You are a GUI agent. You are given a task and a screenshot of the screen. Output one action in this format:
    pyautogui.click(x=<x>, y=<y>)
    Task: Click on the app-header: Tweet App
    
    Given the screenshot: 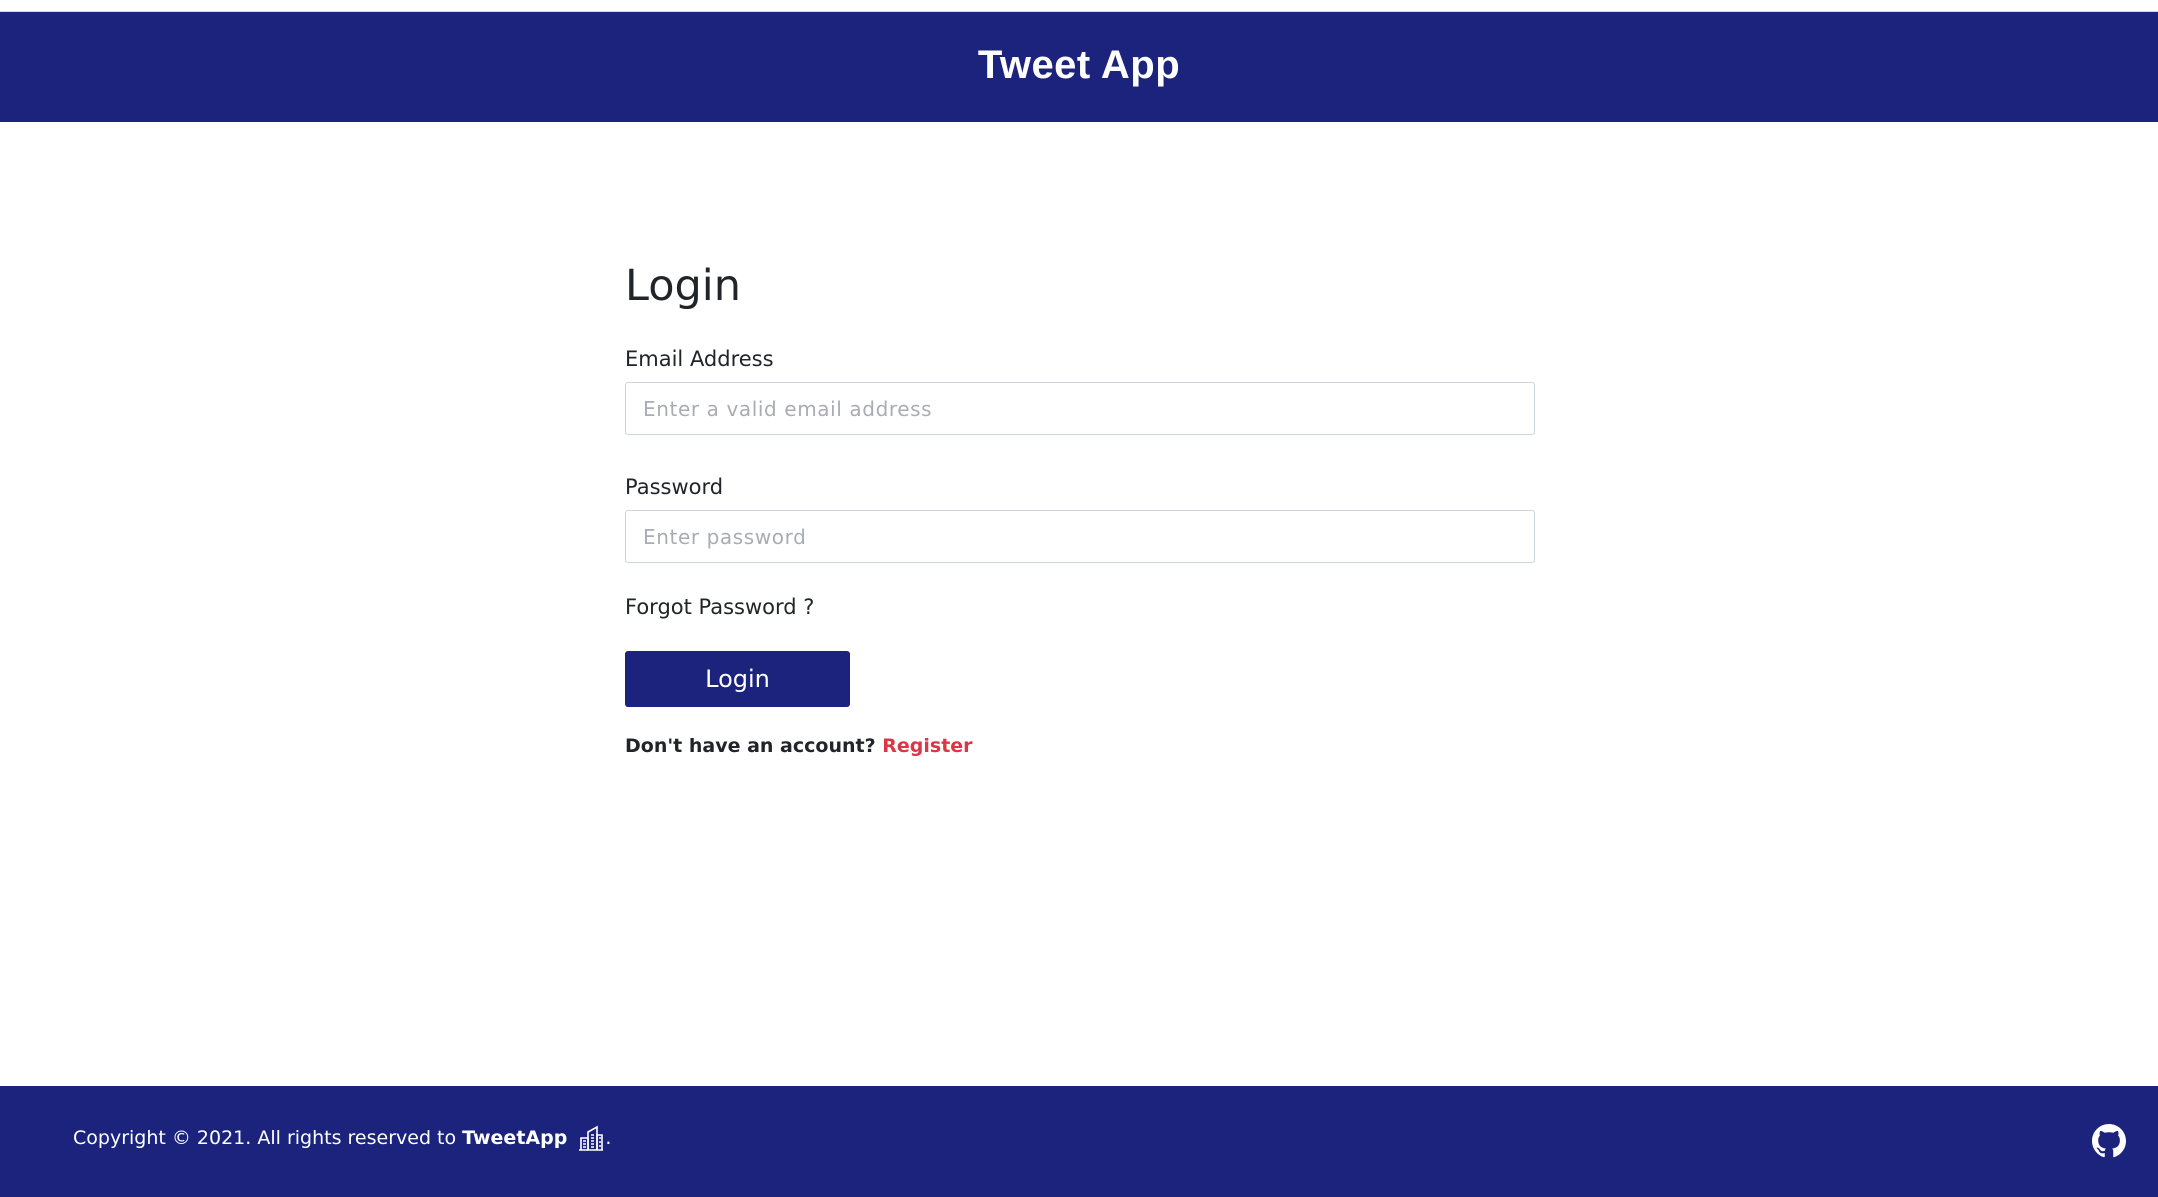 What is the action you would take?
    pyautogui.click(x=1079, y=67)
    